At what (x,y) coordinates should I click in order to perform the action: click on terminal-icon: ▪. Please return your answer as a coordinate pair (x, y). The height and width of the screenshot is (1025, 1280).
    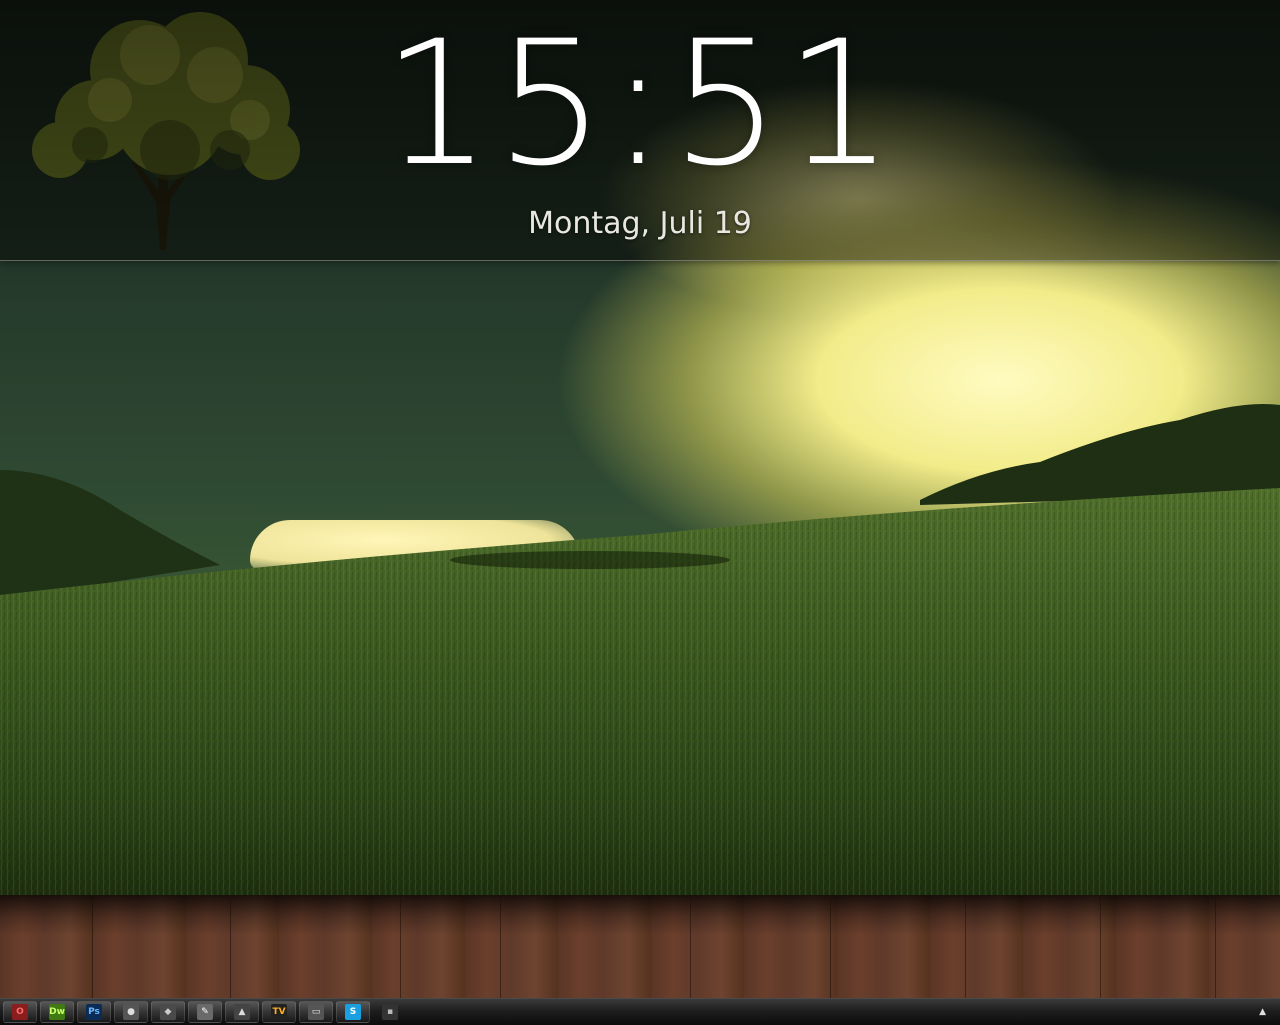
    Looking at the image, I should click on (390, 1012).